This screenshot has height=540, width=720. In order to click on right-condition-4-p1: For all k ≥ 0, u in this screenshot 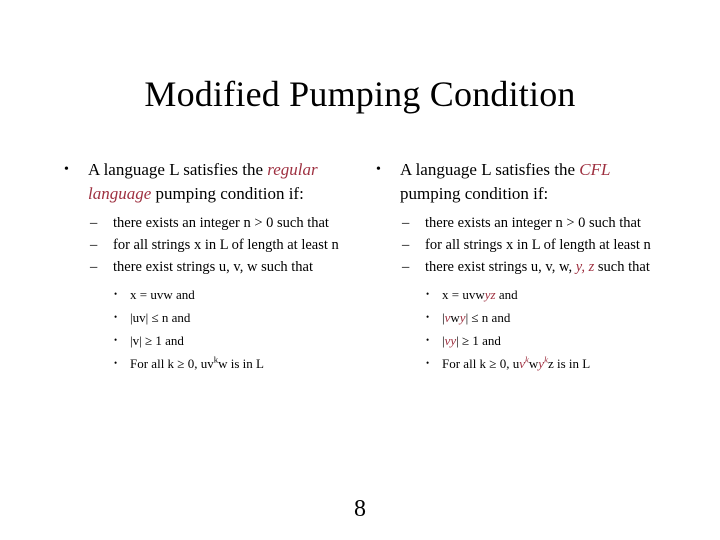, I will do `click(481, 363)`.